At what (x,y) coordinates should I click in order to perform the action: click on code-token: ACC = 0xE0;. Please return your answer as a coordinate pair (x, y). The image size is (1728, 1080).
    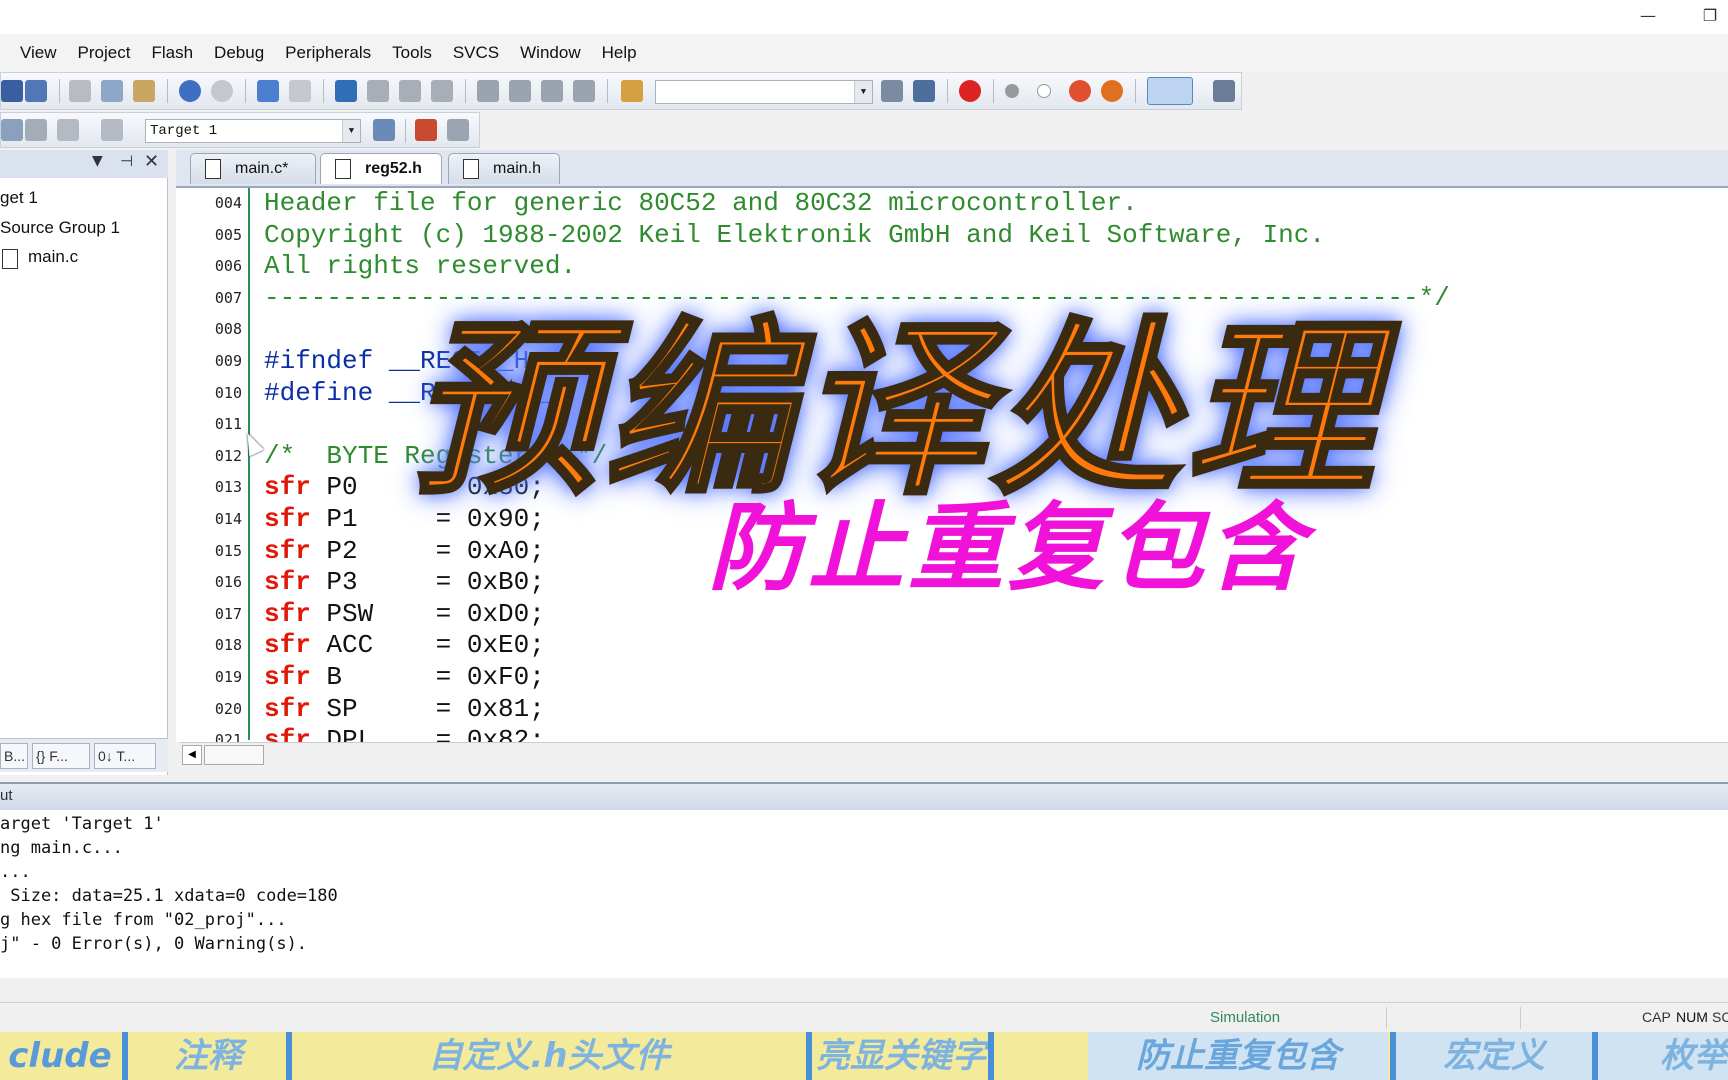
    Looking at the image, I should click on (427, 645).